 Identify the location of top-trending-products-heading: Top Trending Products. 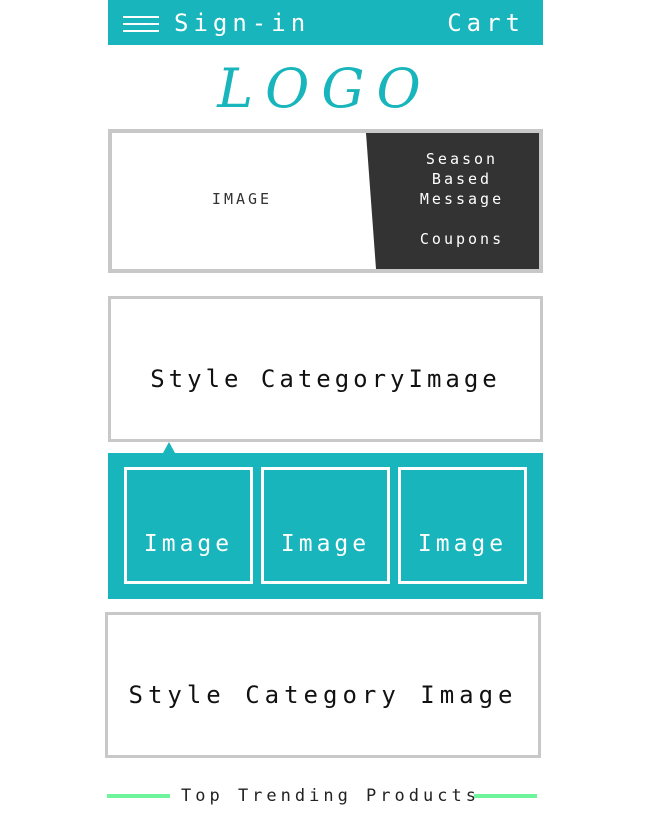
(322, 796).